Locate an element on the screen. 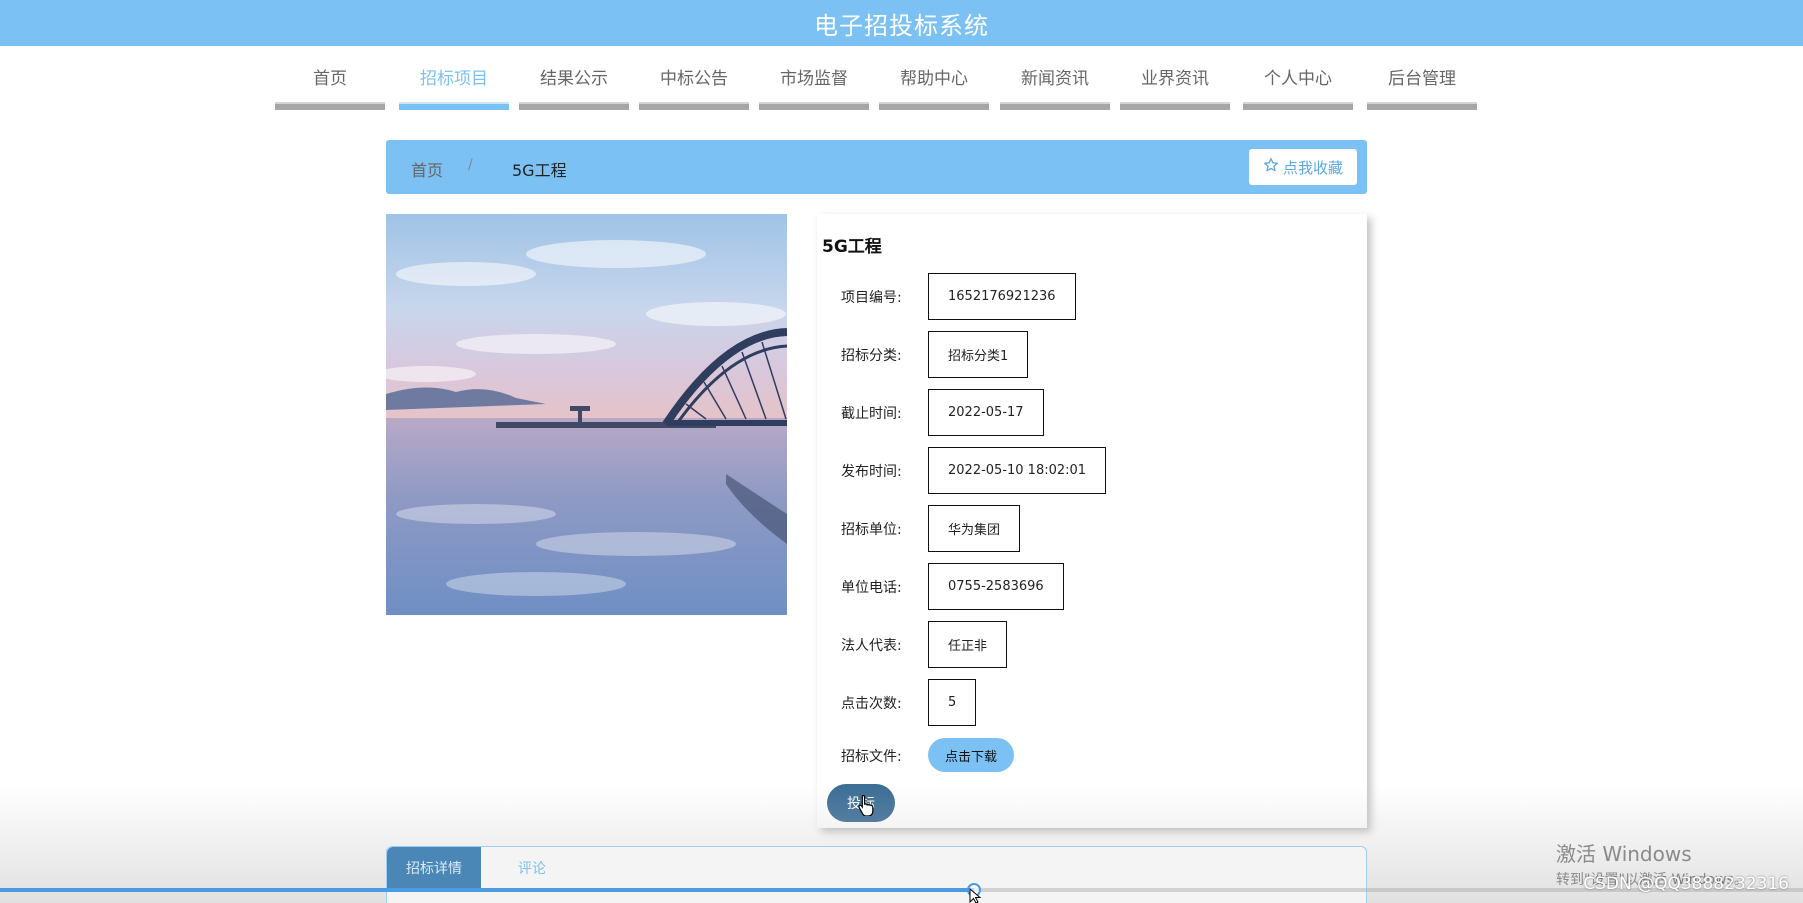 This screenshot has height=903, width=1803. field-value-phone: 0755-2583696 is located at coordinates (996, 586).